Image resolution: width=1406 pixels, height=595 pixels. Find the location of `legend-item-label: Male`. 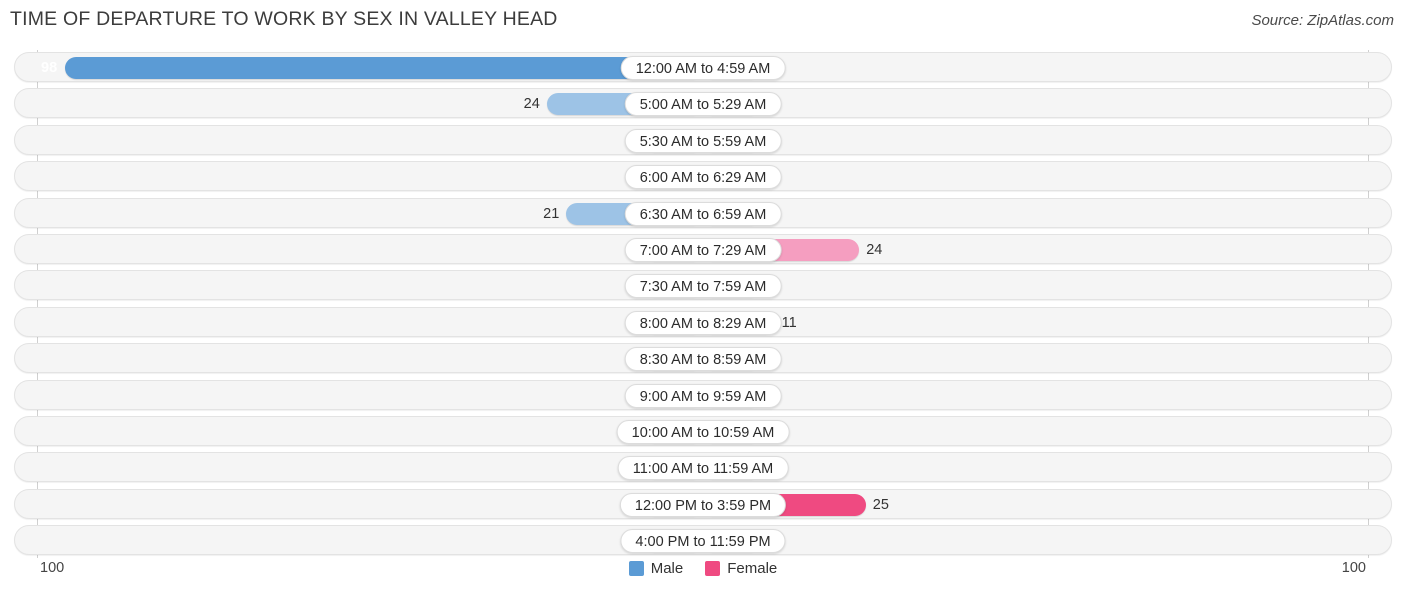

legend-item-label: Male is located at coordinates (667, 568).